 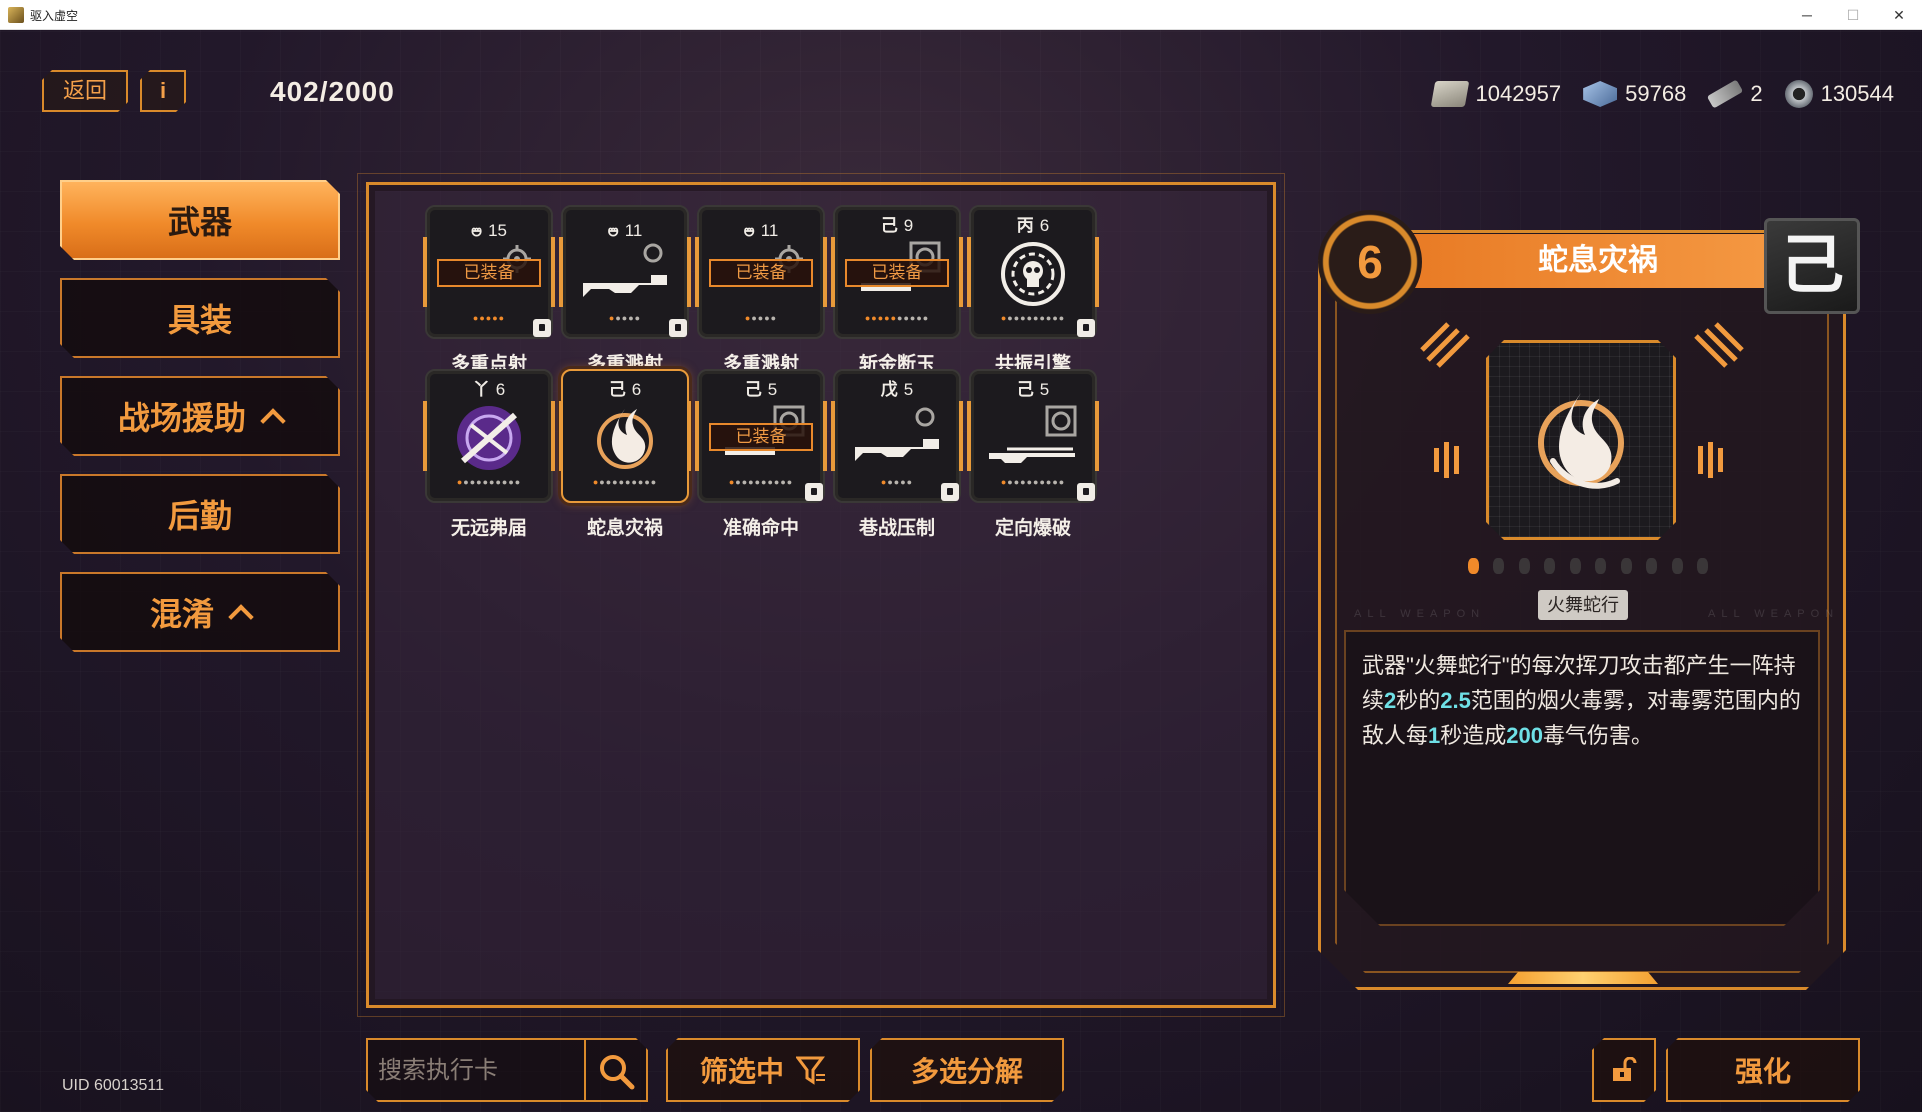 What do you see at coordinates (1496, 94) in the screenshot?
I see `currency-cash: 1042957` at bounding box center [1496, 94].